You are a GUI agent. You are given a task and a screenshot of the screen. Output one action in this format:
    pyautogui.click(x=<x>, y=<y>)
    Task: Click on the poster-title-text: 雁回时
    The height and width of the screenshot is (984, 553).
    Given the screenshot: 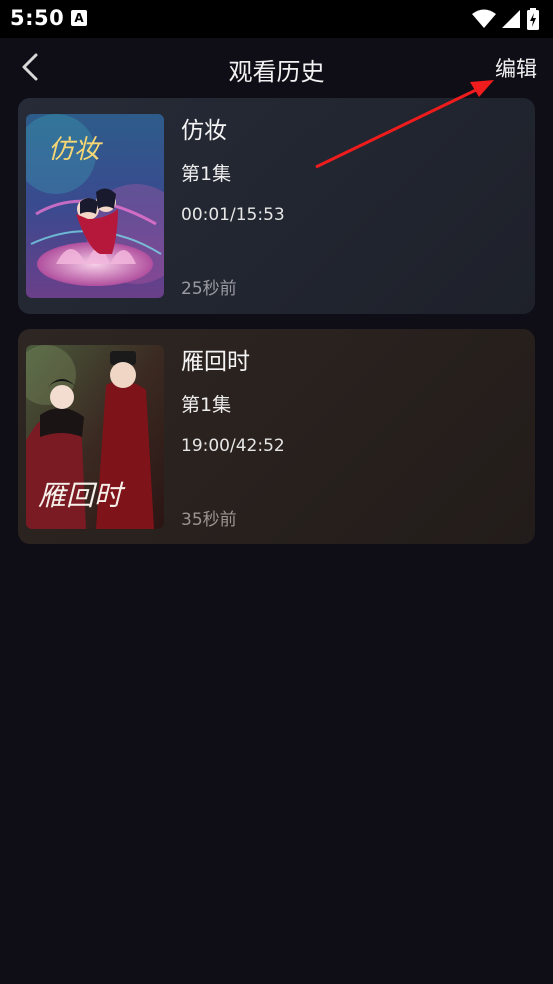 What is the action you would take?
    pyautogui.click(x=82, y=495)
    